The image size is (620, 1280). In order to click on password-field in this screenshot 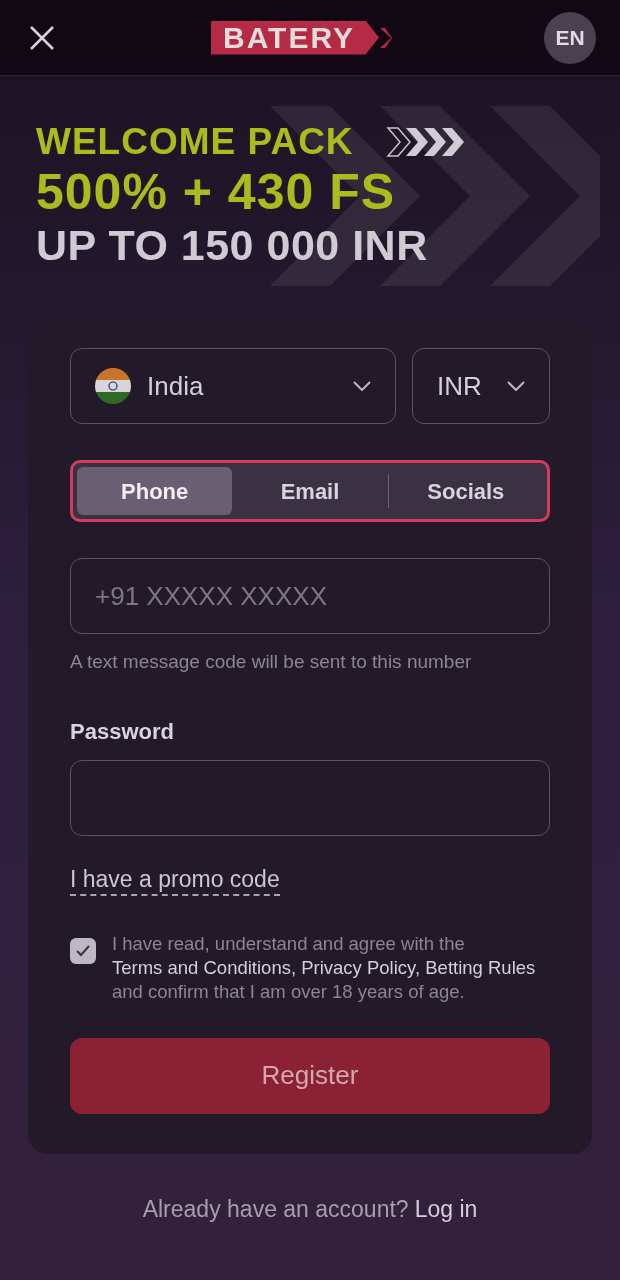, I will do `click(310, 797)`.